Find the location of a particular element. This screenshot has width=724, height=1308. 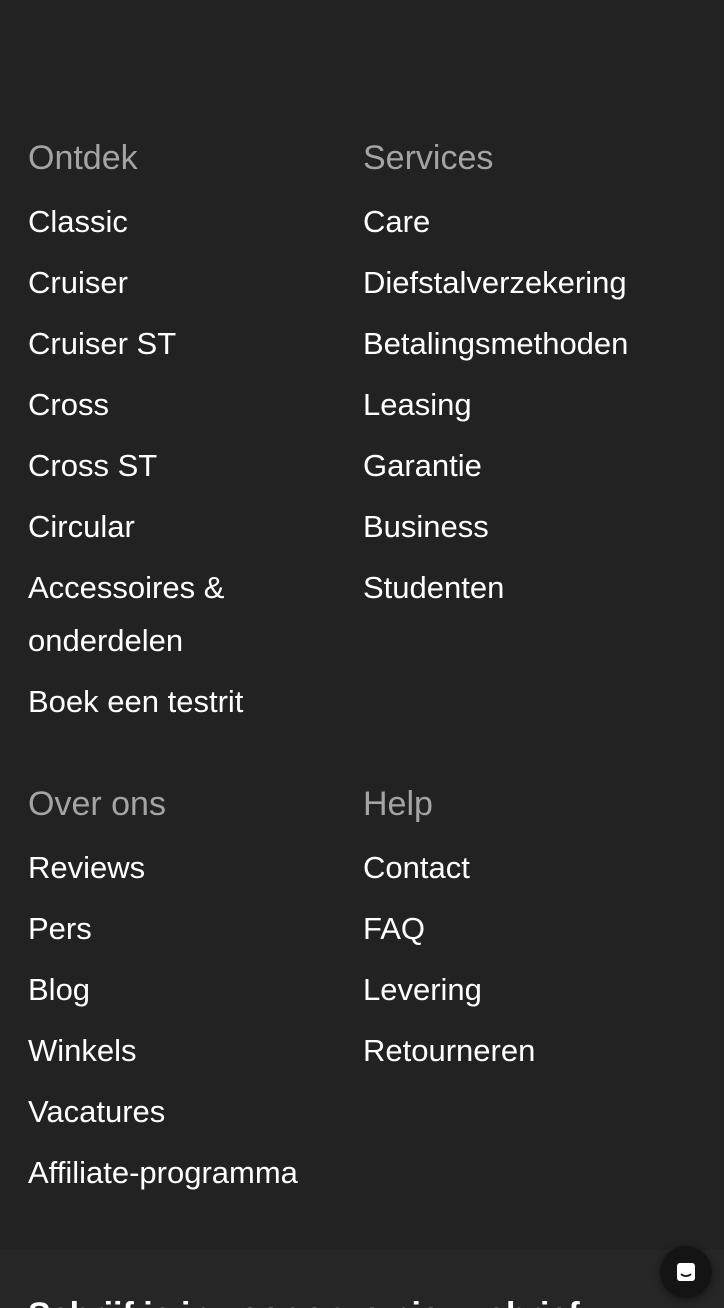

chat-button is located at coordinates (686, 1272).